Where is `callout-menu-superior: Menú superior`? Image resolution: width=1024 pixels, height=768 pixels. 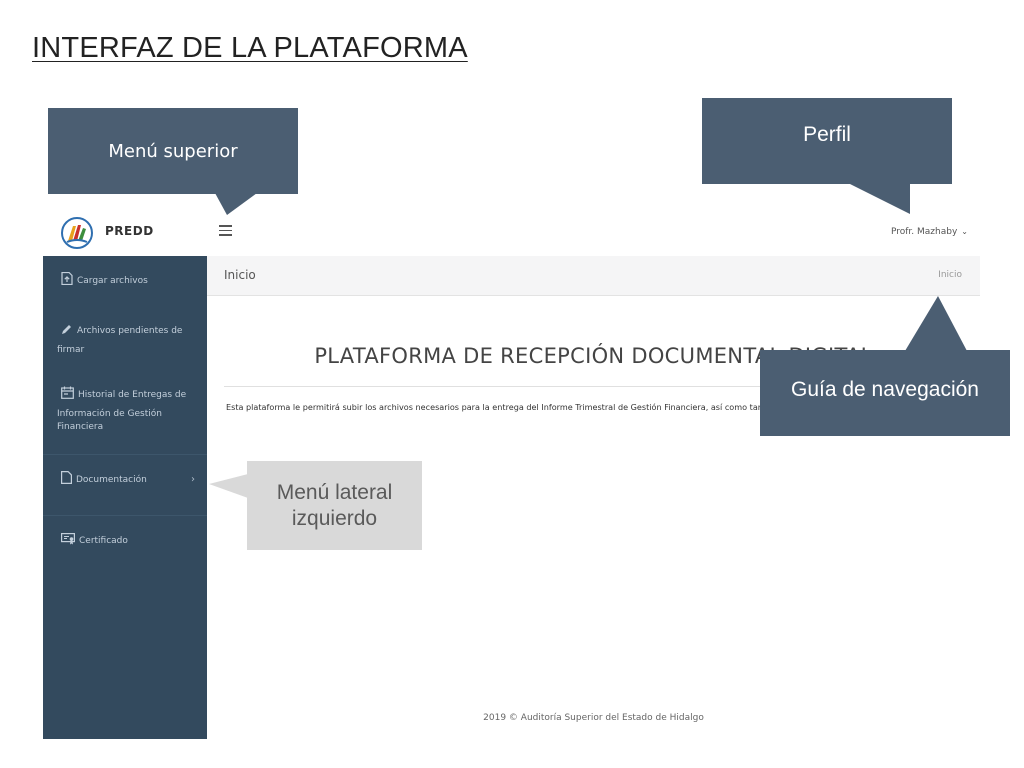
callout-menu-superior: Menú superior is located at coordinates (173, 151).